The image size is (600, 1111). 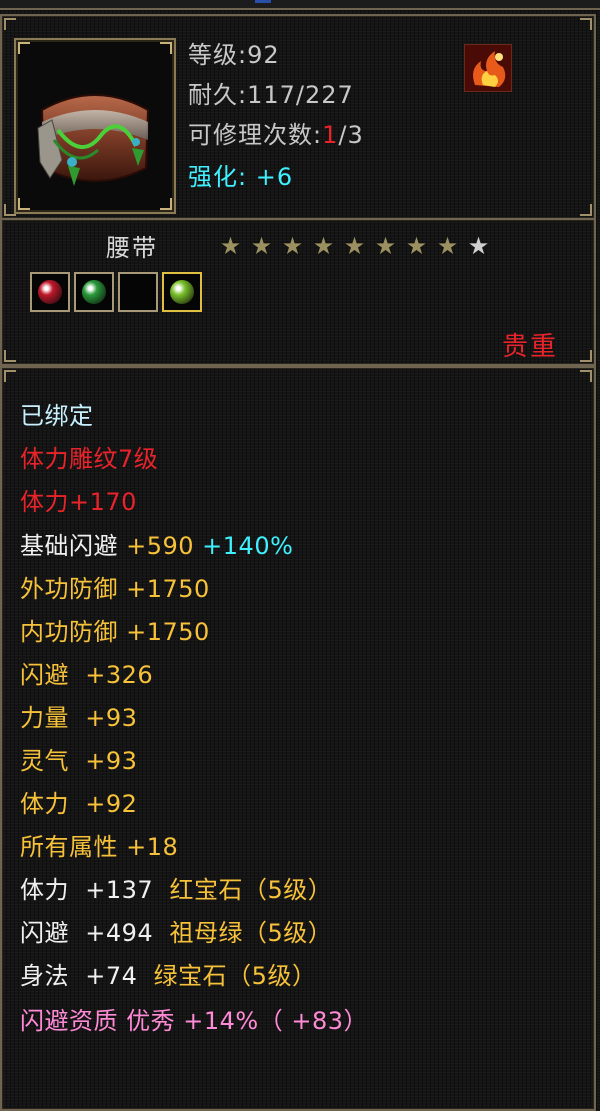 I want to click on all-attributes-line: 所有属性 +18, so click(x=99, y=847).